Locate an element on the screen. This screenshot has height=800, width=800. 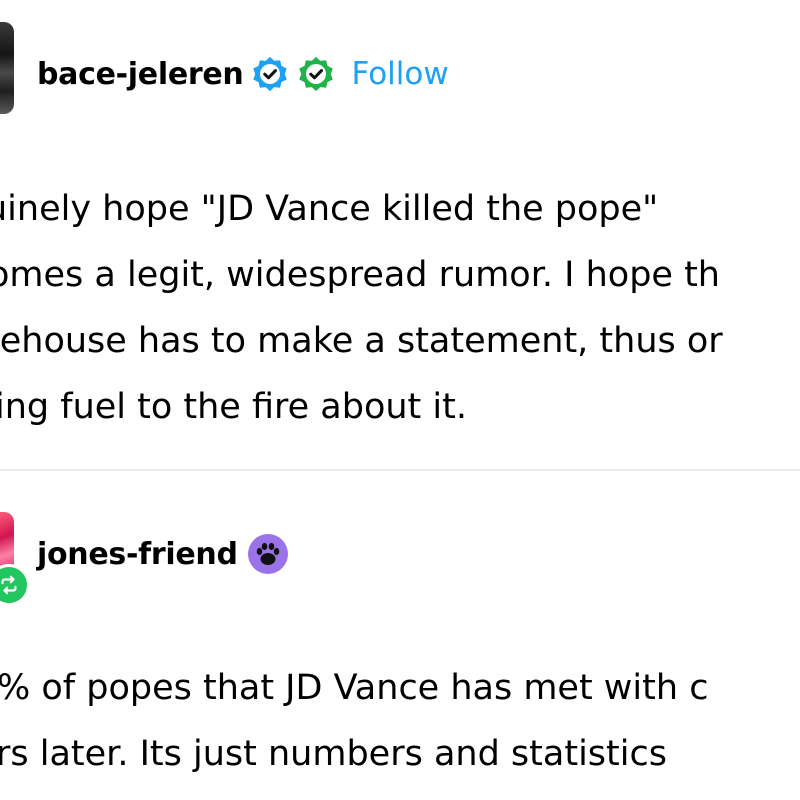
username: jones-friend is located at coordinates (137, 554).